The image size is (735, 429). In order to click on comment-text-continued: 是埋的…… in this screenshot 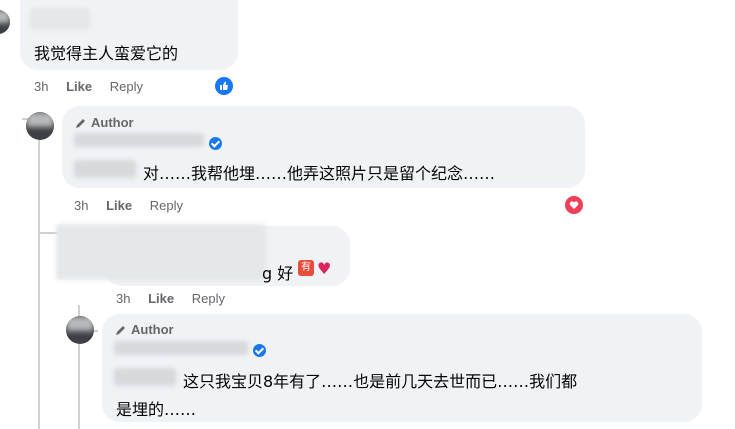, I will do `click(156, 409)`.